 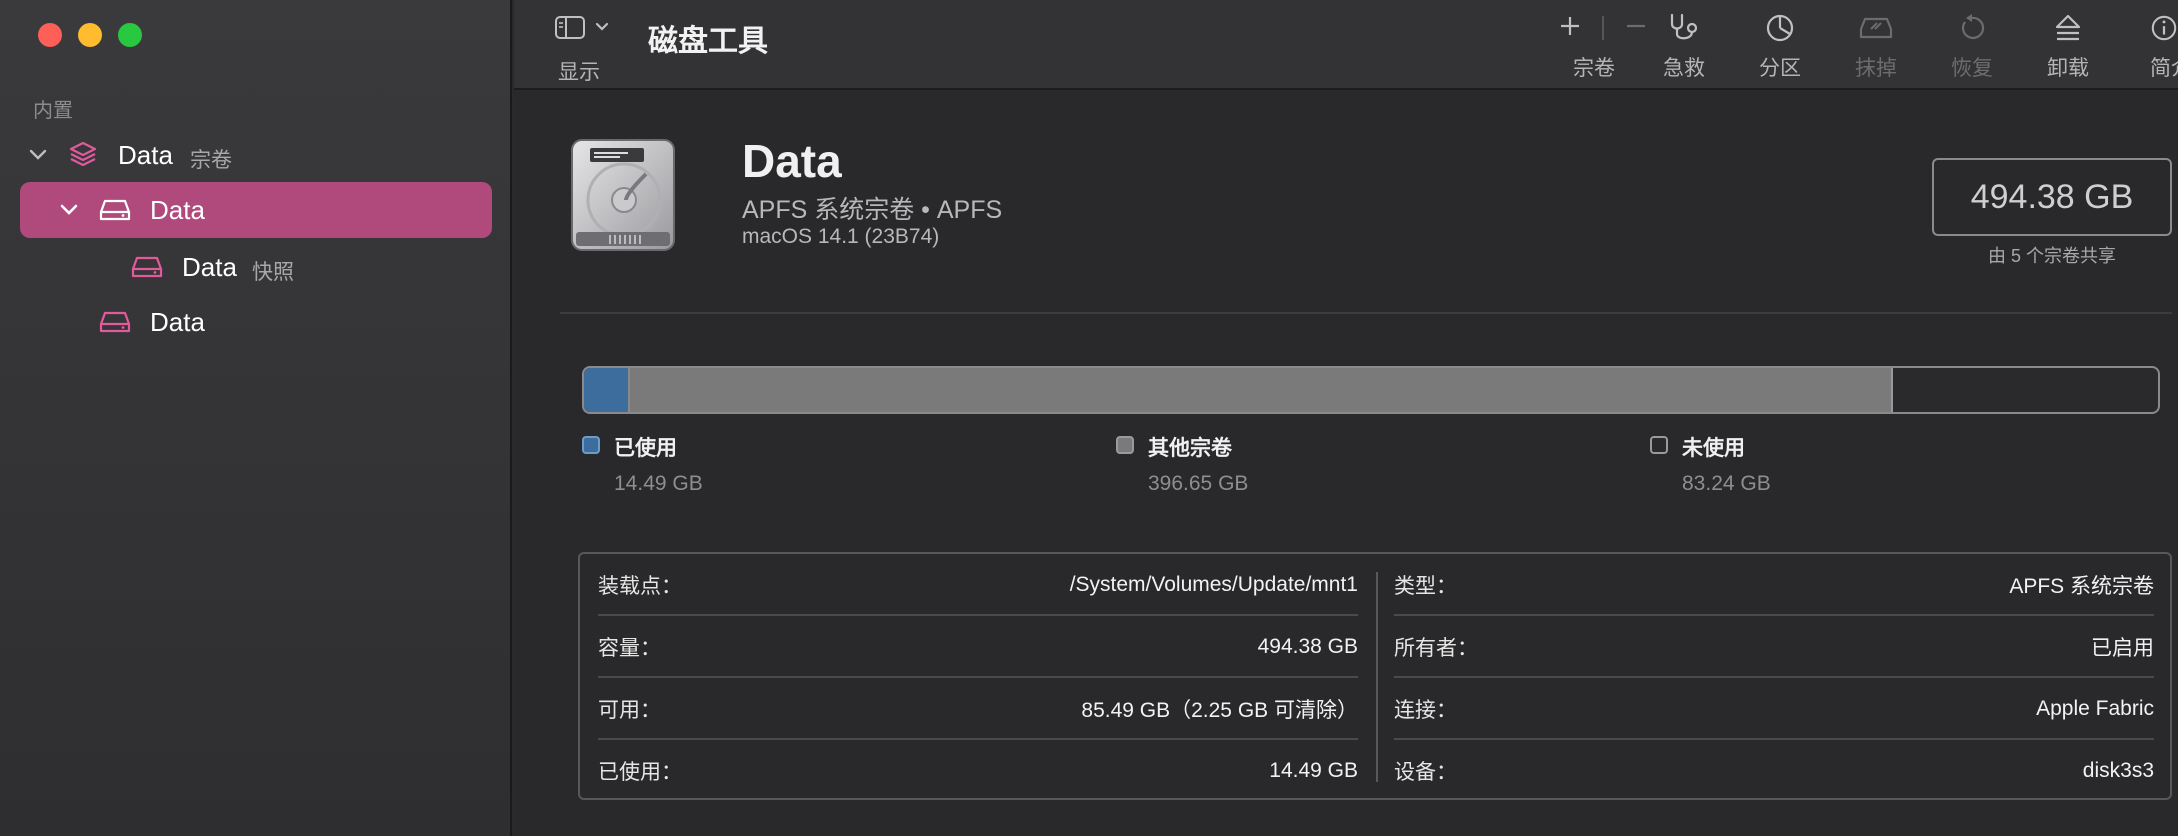 I want to click on info-key: 装载点：, so click(x=640, y=586).